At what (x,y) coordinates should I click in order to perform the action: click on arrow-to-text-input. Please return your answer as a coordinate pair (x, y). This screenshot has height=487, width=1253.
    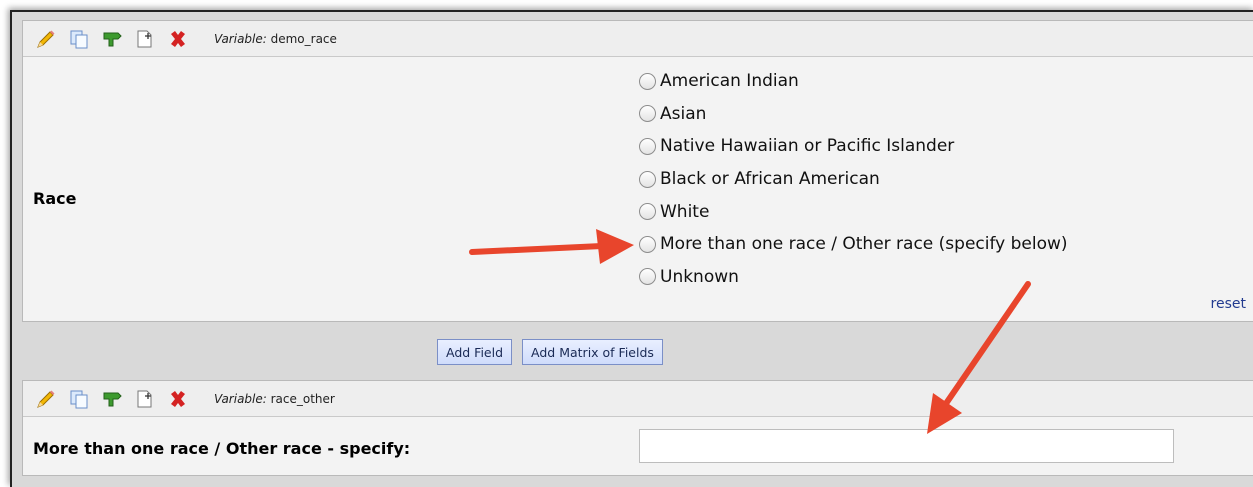
    Looking at the image, I should click on (979, 357).